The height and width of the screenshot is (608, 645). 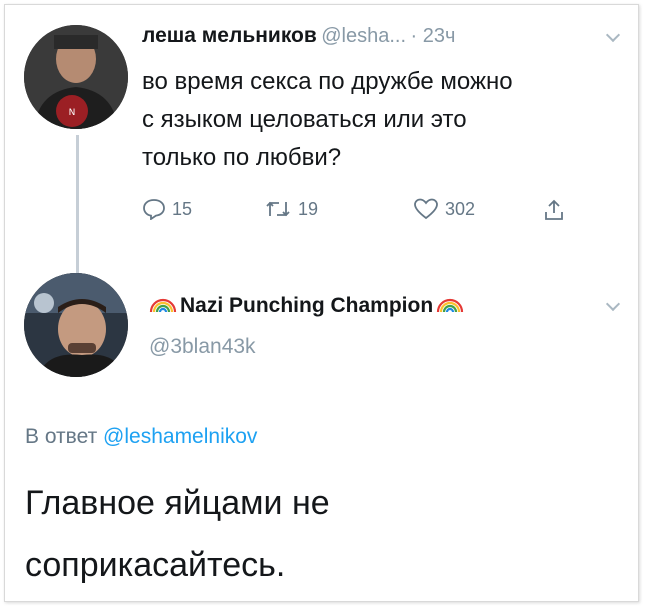 What do you see at coordinates (202, 347) in the screenshot?
I see `author-handle: @3blan43k` at bounding box center [202, 347].